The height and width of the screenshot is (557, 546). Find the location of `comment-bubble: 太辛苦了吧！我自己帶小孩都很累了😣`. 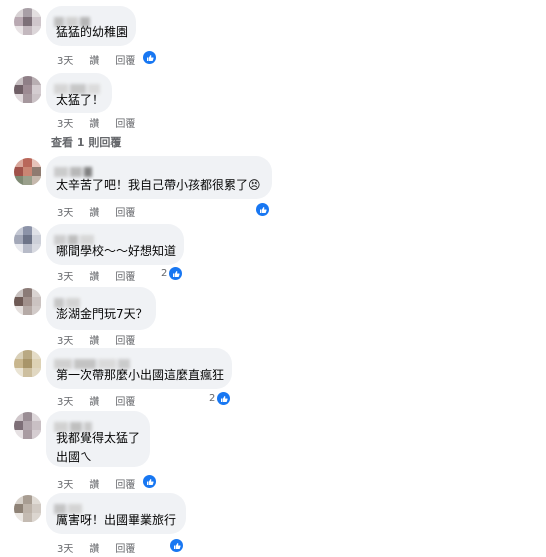

comment-bubble: 太辛苦了吧！我自己帶小孩都很累了😣 is located at coordinates (159, 177).